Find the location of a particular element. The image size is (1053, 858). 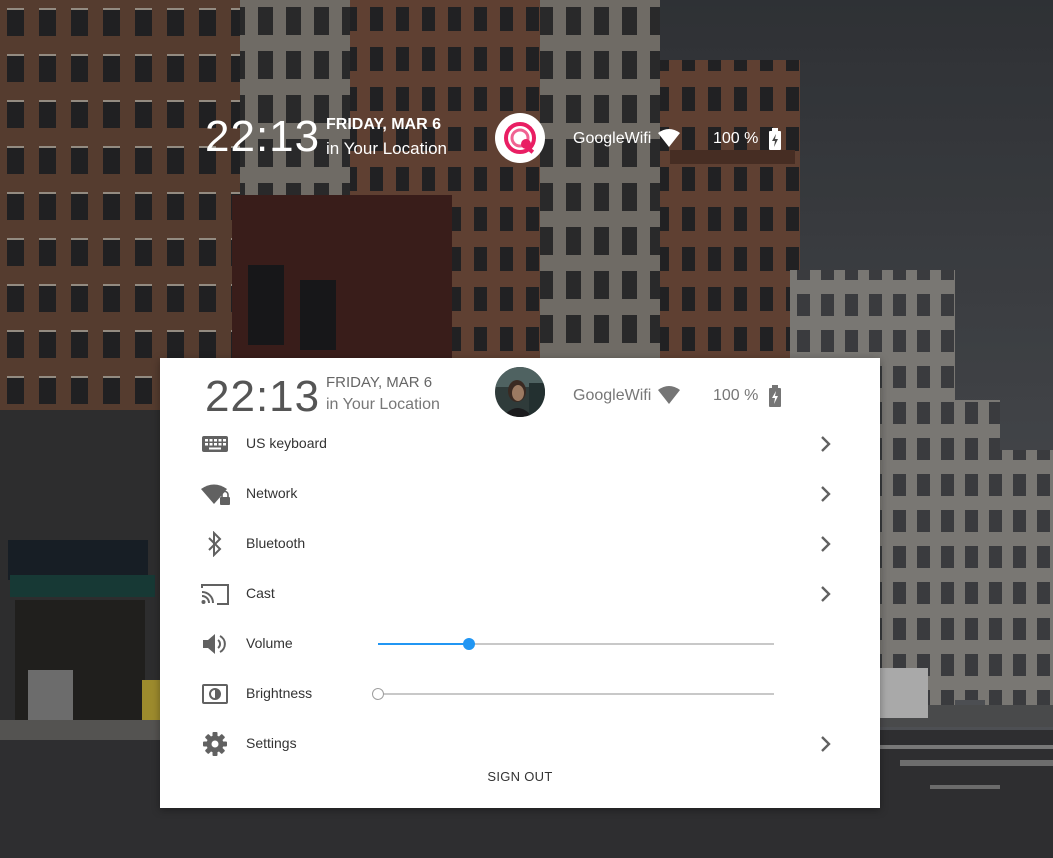

menu-item-bluetooth: Bluetooth is located at coordinates (520, 544).